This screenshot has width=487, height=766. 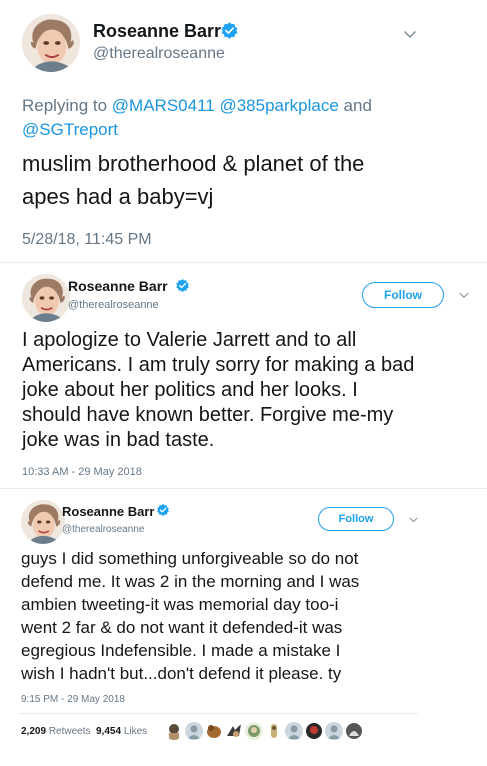 I want to click on mention-link: @MARS0411, so click(x=163, y=105).